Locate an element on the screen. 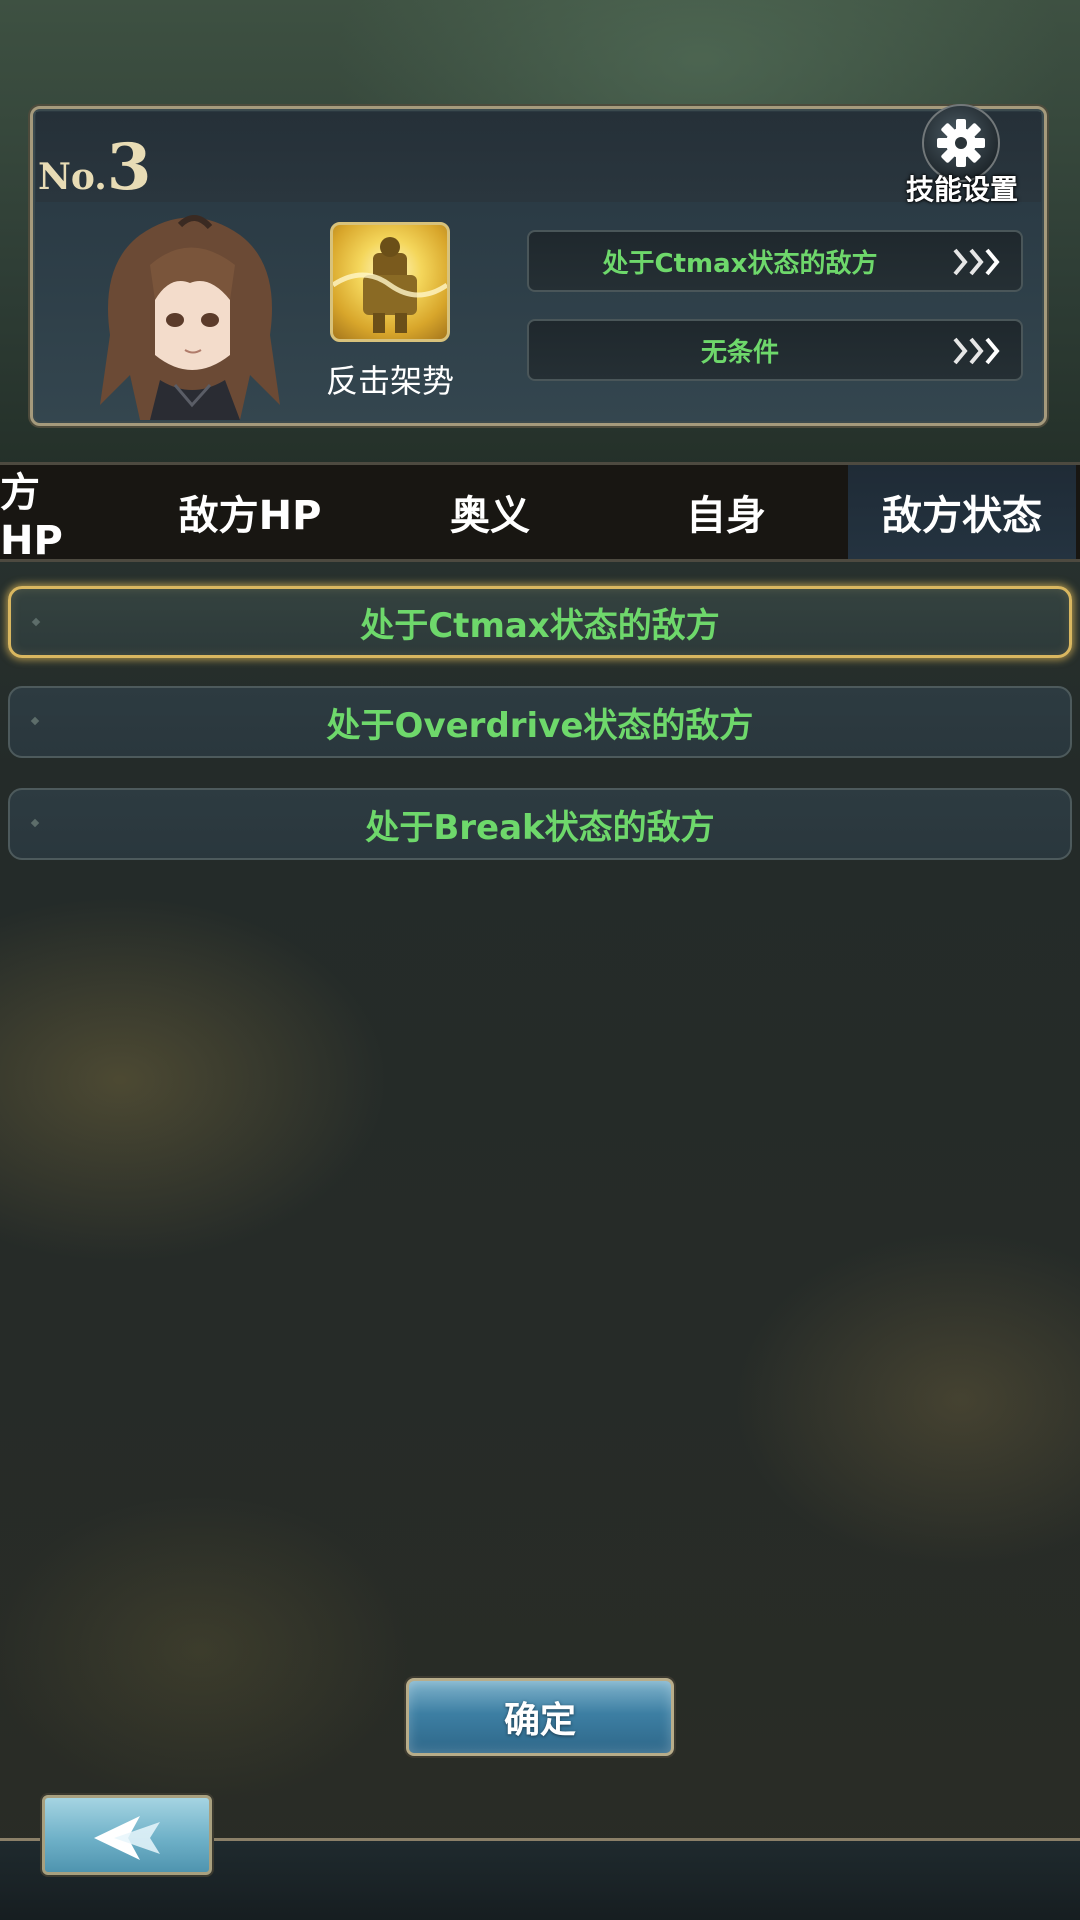  option-label: 处于Overdrive状态的敌方 is located at coordinates (540, 725).